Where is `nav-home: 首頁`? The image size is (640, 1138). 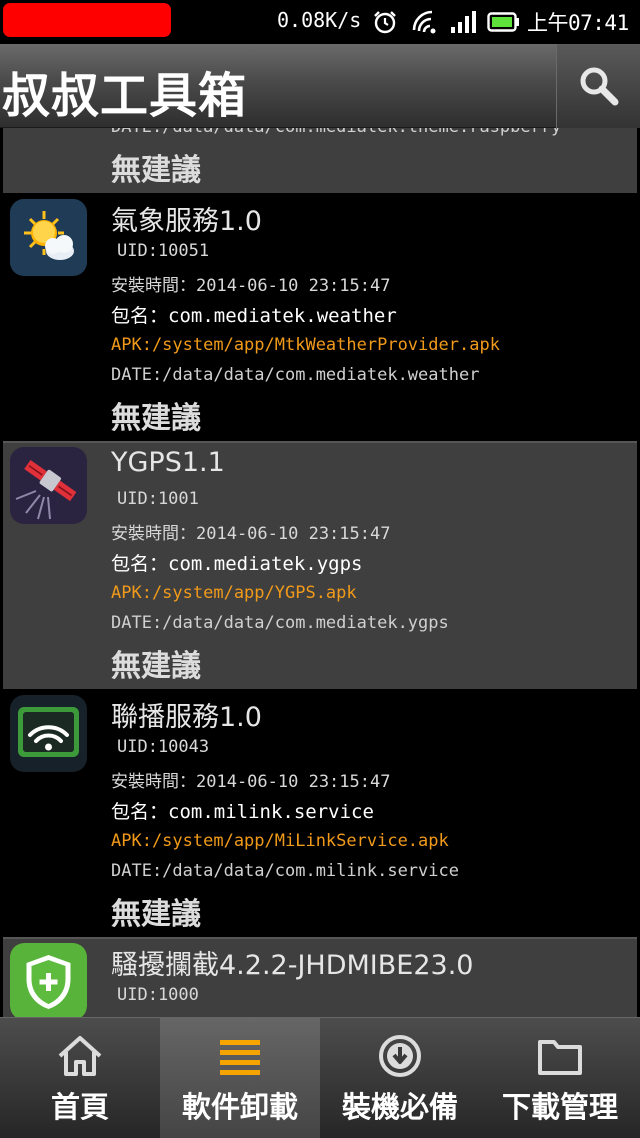
nav-home: 首頁 is located at coordinates (80, 1078).